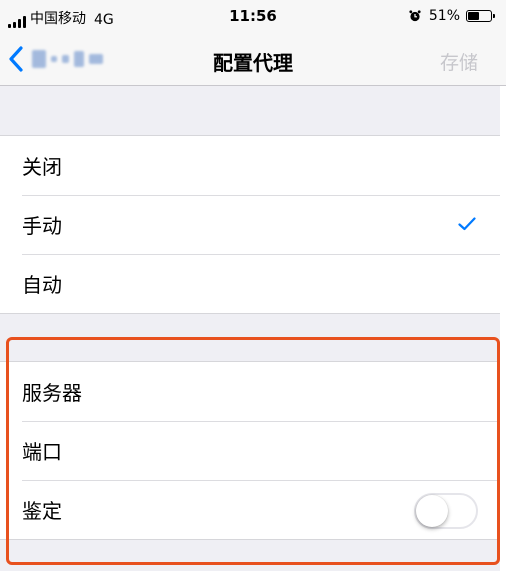  What do you see at coordinates (459, 61) in the screenshot?
I see `save-button: 存储` at bounding box center [459, 61].